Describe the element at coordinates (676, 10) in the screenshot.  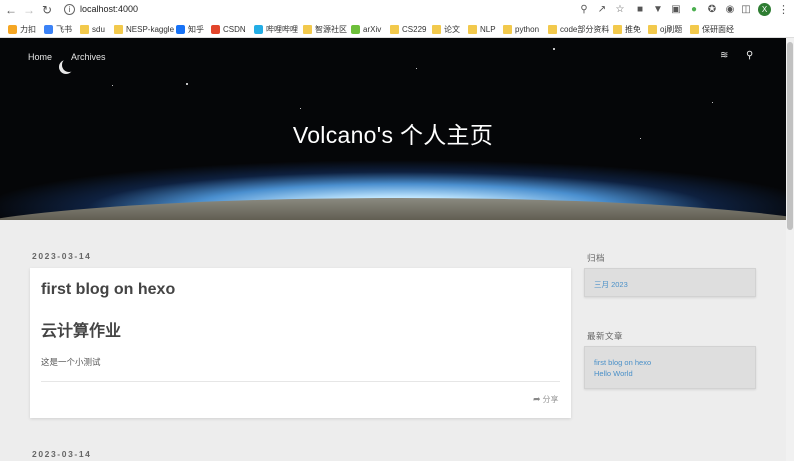
I see `extension-icon: ▣` at that location.